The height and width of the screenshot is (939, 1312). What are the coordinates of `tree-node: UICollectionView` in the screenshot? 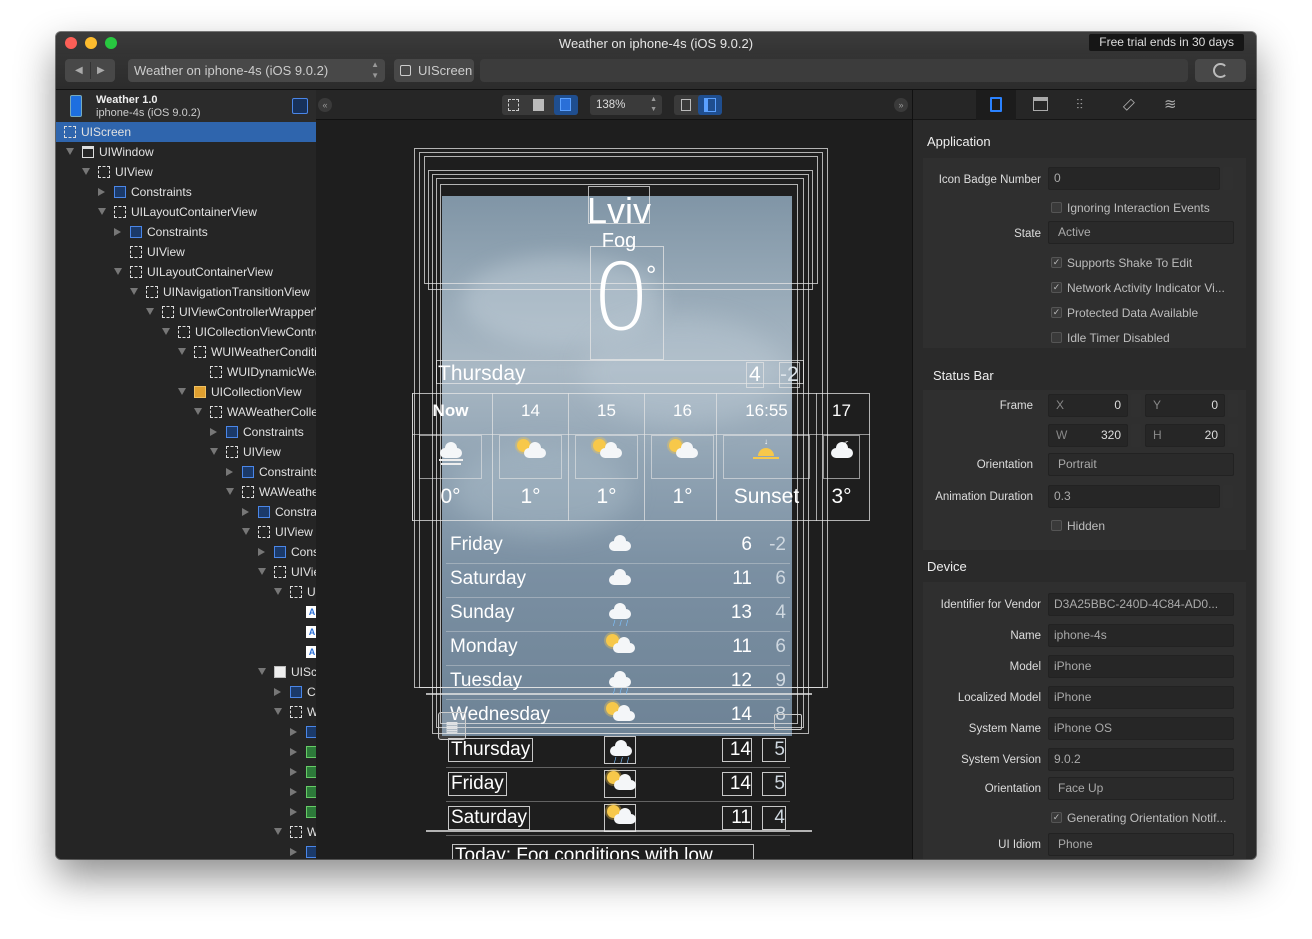 It's located at (186, 392).